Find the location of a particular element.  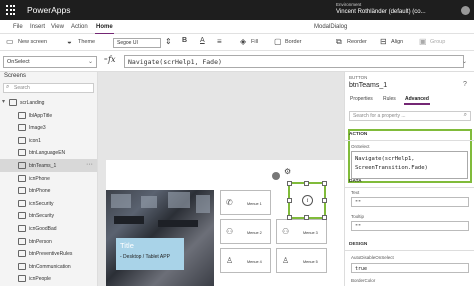

menu-tile-4: ♙ Menue 4 is located at coordinates (245, 260).